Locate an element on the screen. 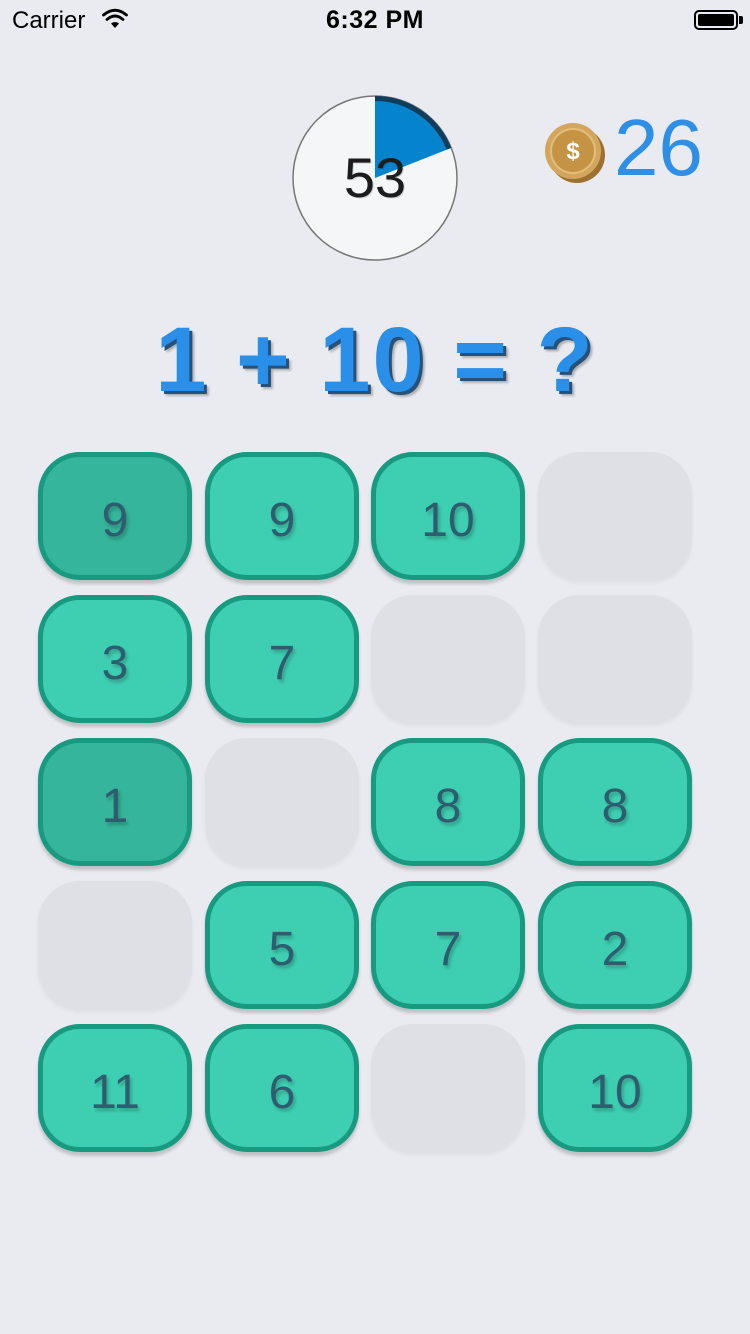 The width and height of the screenshot is (750, 1334). tile-number: 5 is located at coordinates (282, 949).